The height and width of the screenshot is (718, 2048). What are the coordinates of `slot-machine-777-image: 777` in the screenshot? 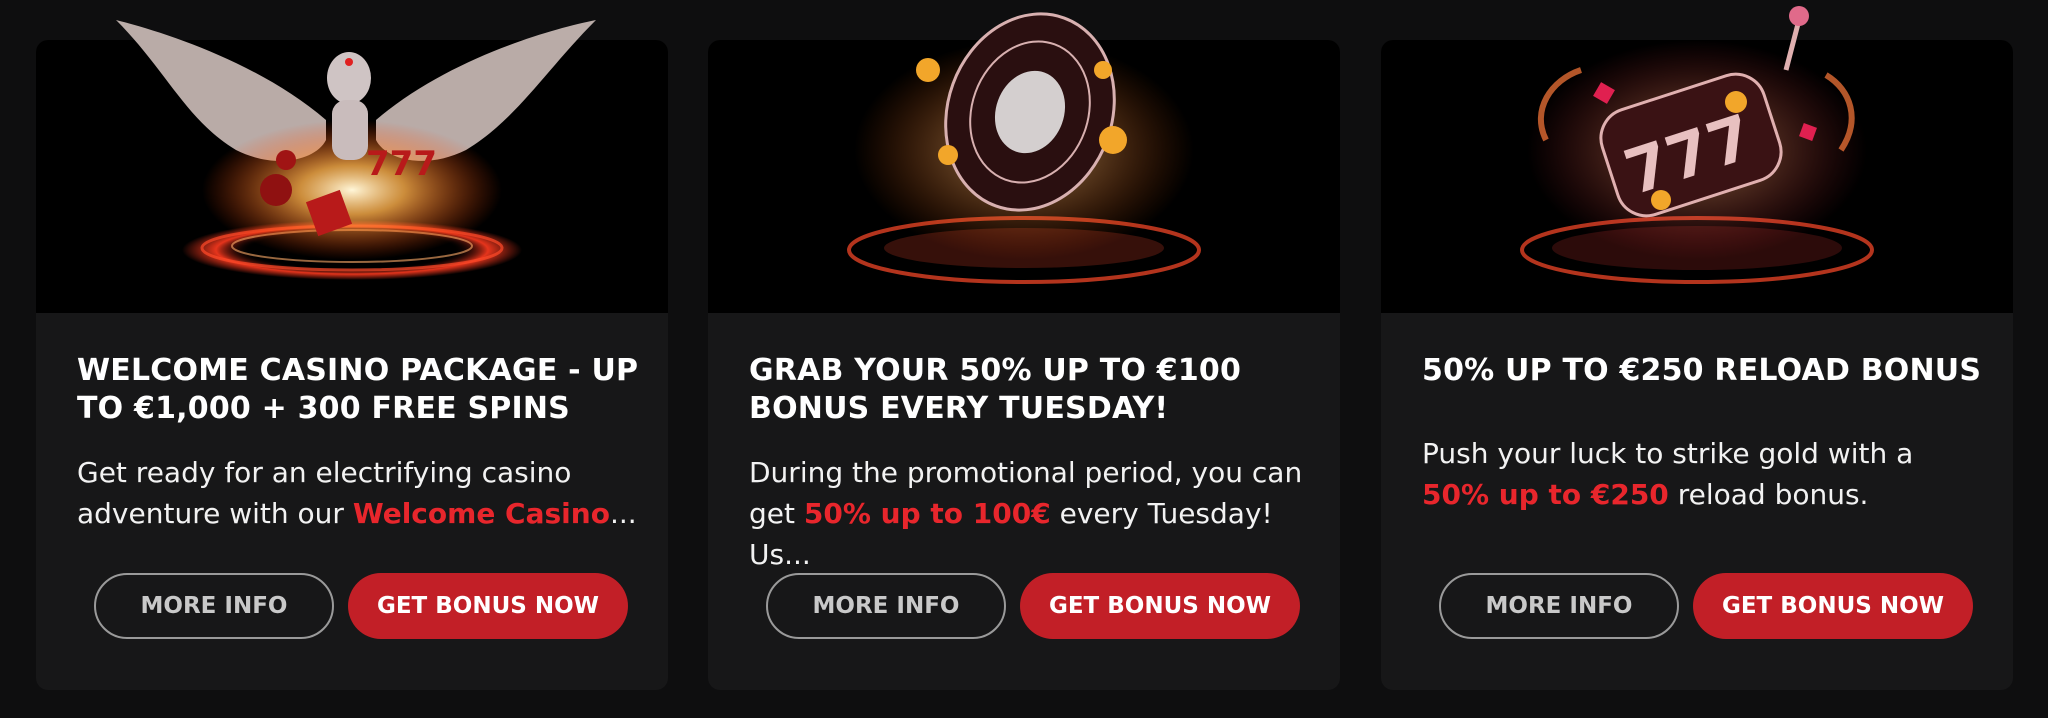 It's located at (1697, 145).